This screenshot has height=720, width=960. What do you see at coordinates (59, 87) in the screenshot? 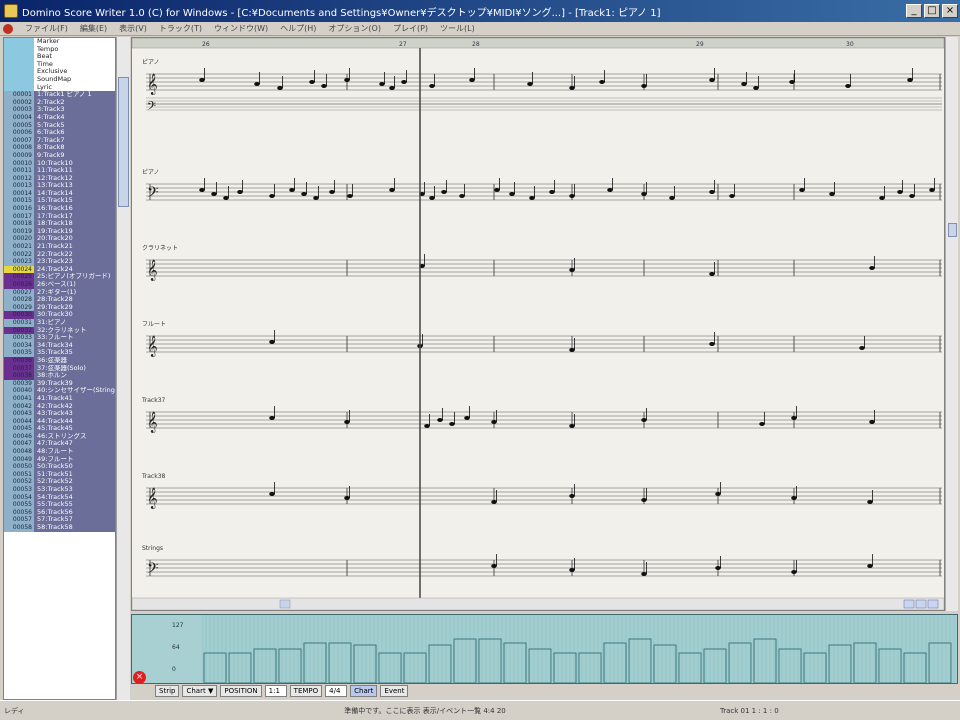
I see `track-list-special-item: Lyric` at bounding box center [59, 87].